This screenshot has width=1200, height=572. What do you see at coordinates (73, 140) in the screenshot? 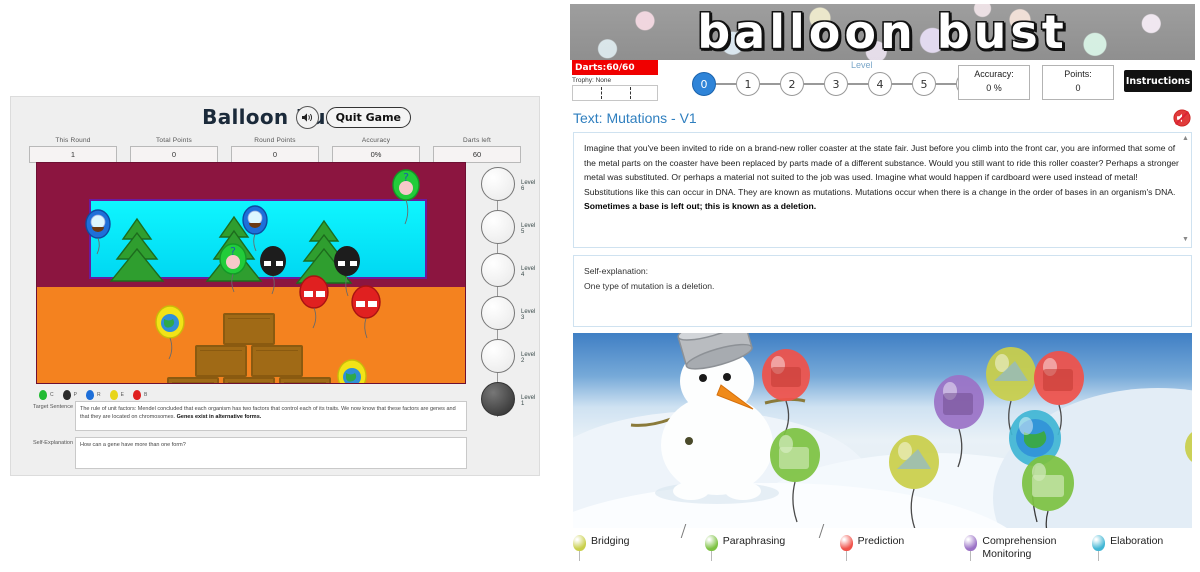
I see `stat-label: This Round` at bounding box center [73, 140].